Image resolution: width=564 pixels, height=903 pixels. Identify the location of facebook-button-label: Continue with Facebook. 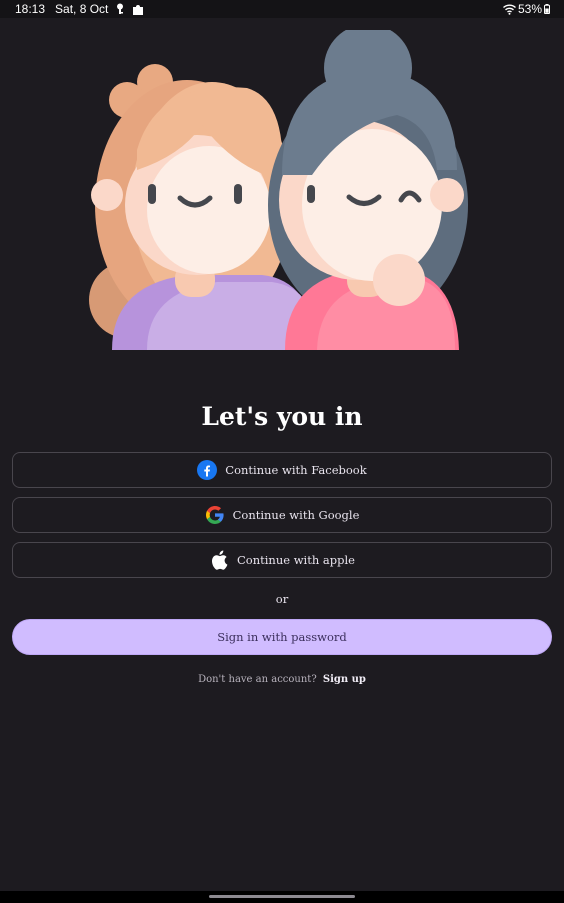
(296, 470).